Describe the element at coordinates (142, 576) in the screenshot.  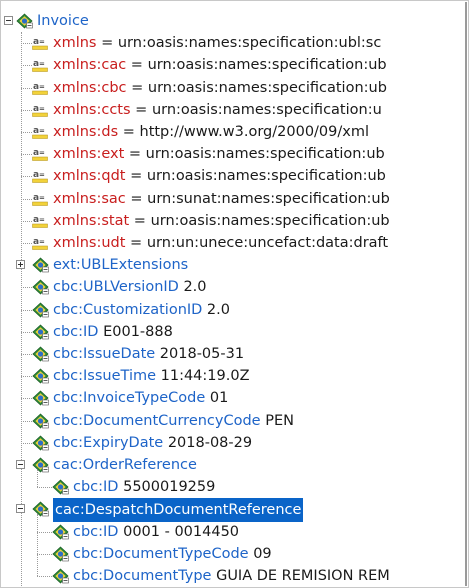
I see `element-name: cbc:DocumentType` at that location.